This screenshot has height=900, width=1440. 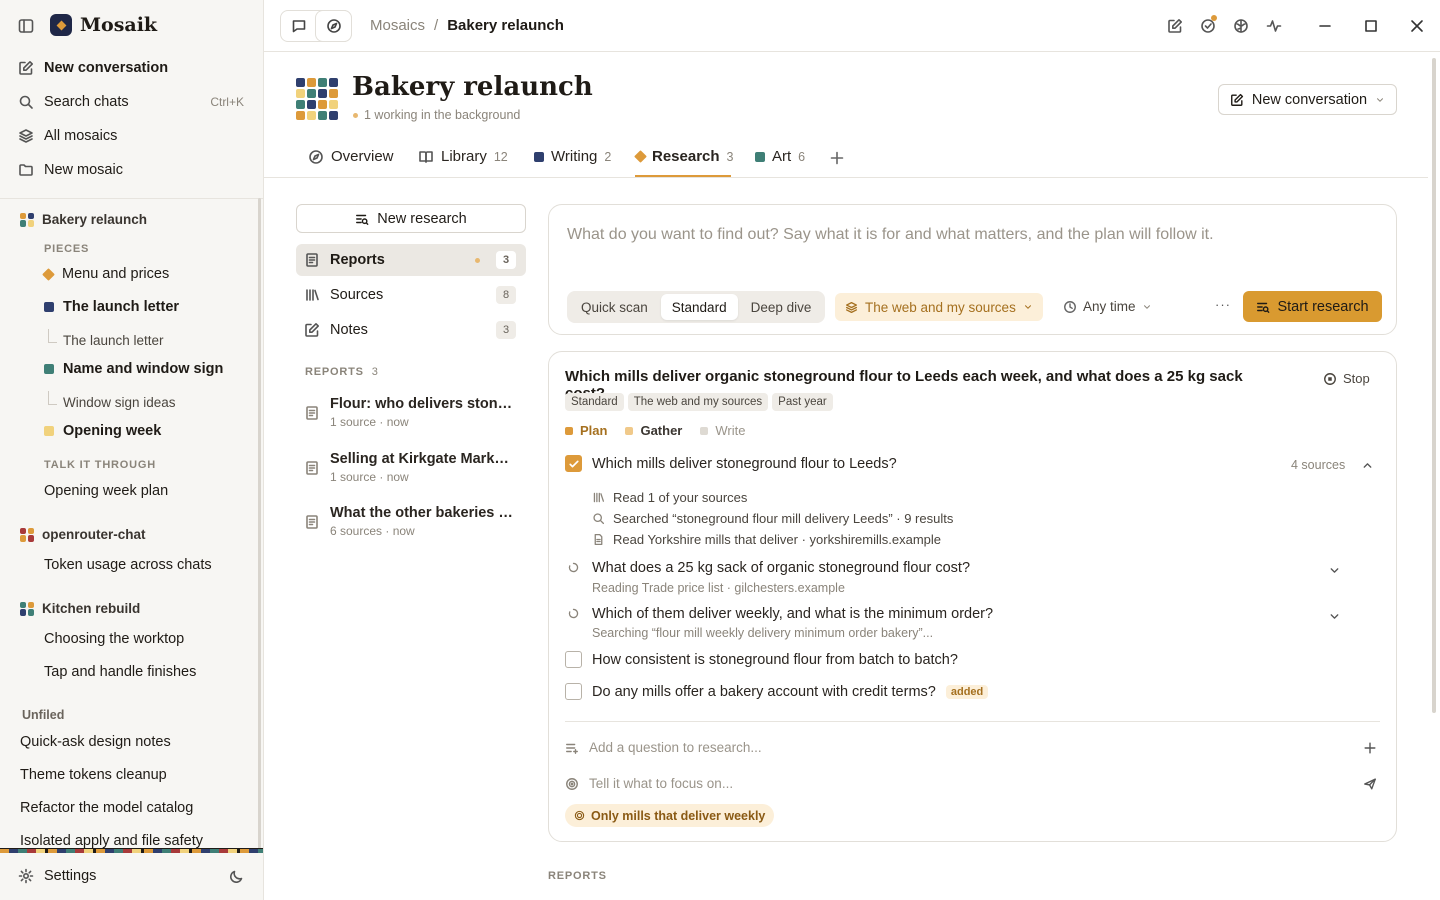 I want to click on group-openrouter-chat: openrouter-chat, so click(x=83, y=534).